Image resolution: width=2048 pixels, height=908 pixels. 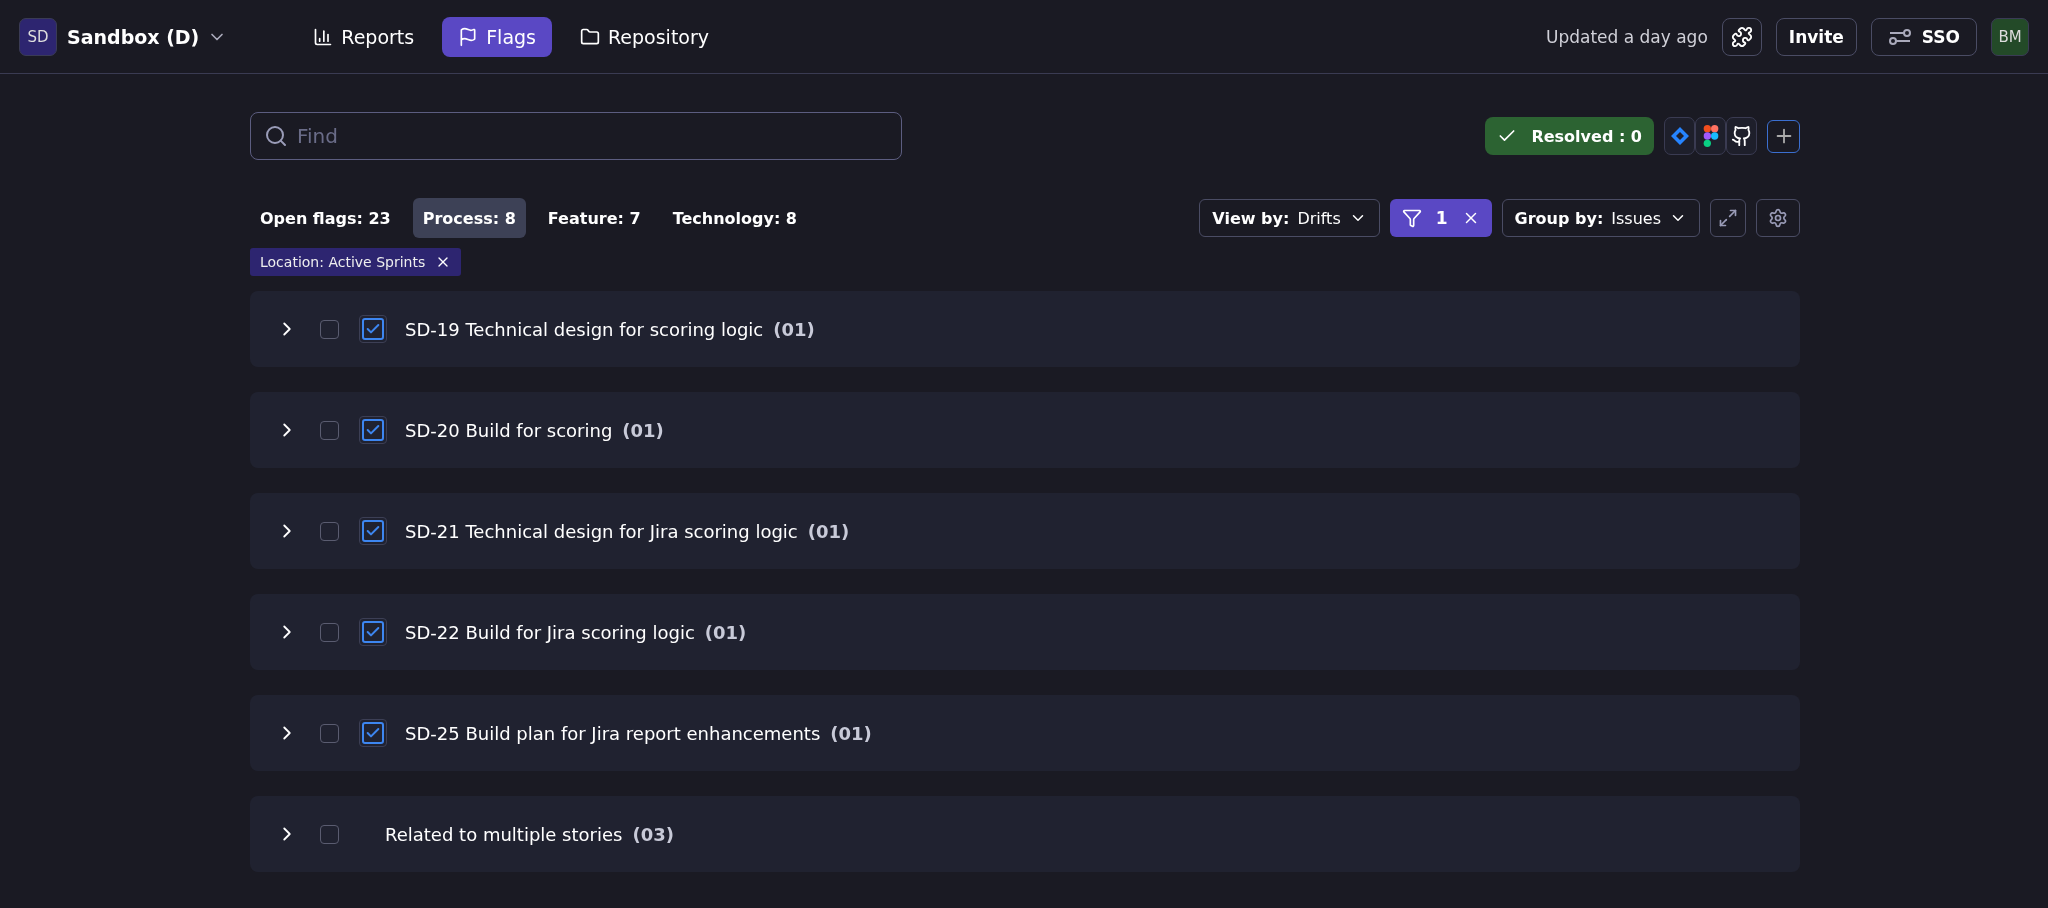 I want to click on workspace-avatar: SD, so click(x=38, y=36).